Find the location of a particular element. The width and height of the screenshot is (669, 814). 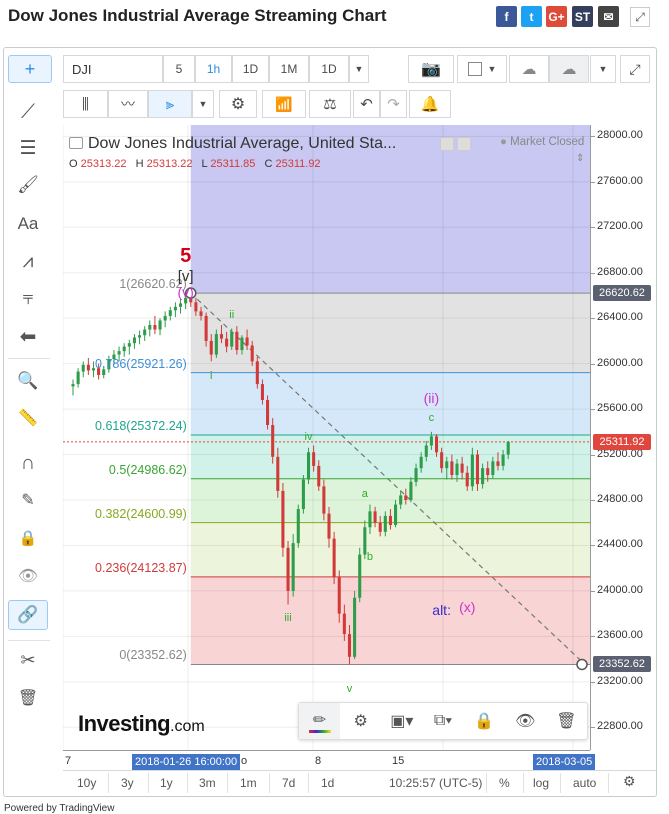

interval-input: 5 is located at coordinates (179, 69).